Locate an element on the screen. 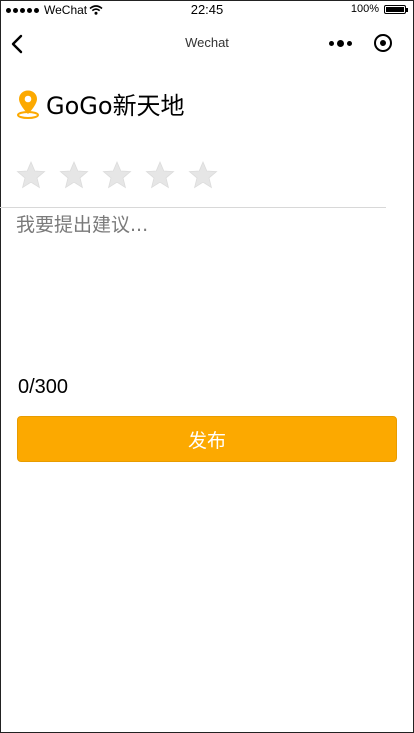 The image size is (414, 733). capsule-menu is located at coordinates (360, 43).